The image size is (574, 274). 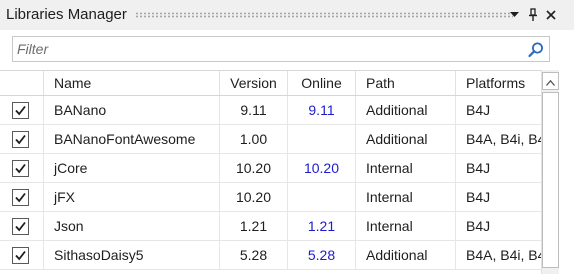 What do you see at coordinates (536, 50) in the screenshot?
I see `search-icon` at bounding box center [536, 50].